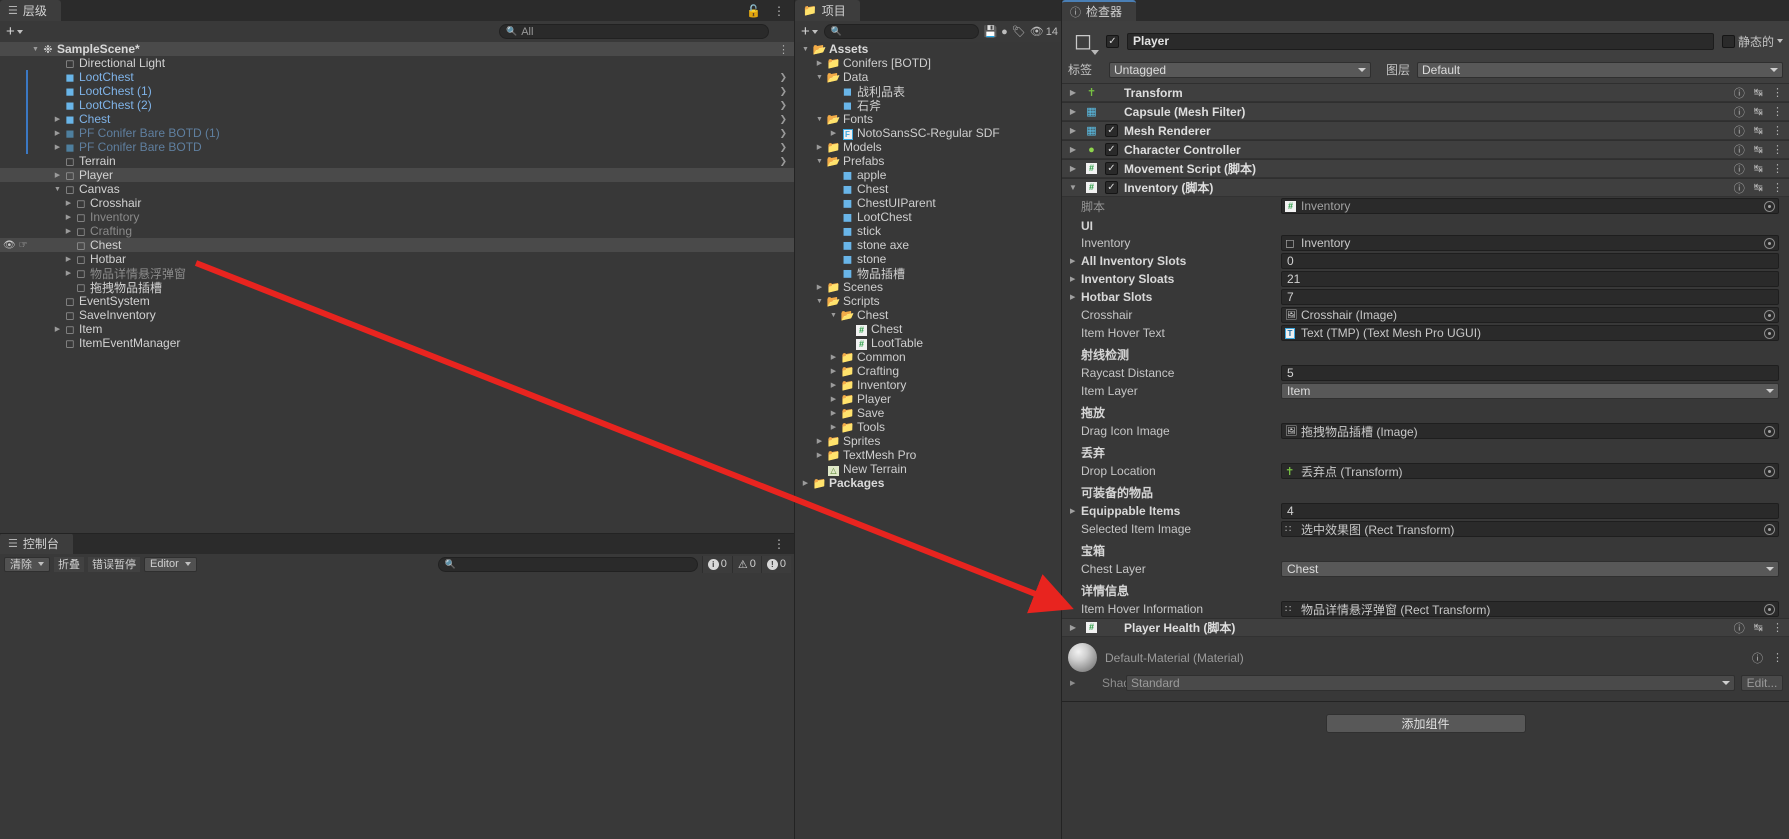 Image resolution: width=1789 pixels, height=839 pixels. What do you see at coordinates (1420, 41) in the screenshot?
I see `gameobject-name-input: Player` at bounding box center [1420, 41].